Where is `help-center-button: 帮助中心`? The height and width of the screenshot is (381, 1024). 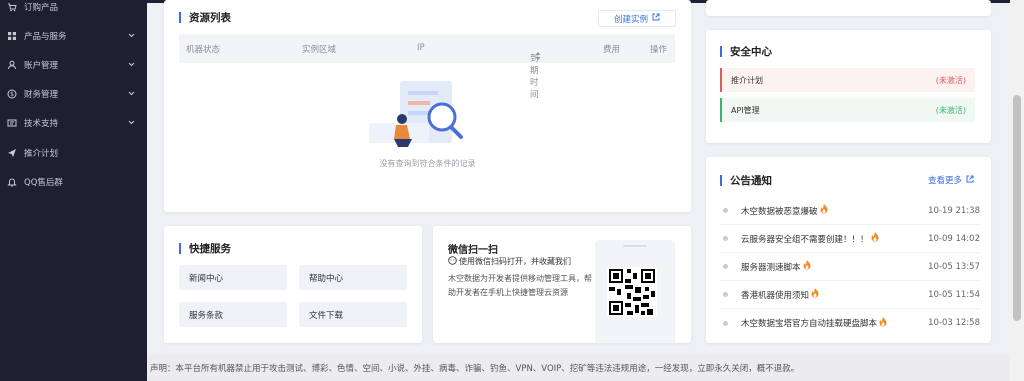 help-center-button: 帮助中心 is located at coordinates (353, 277).